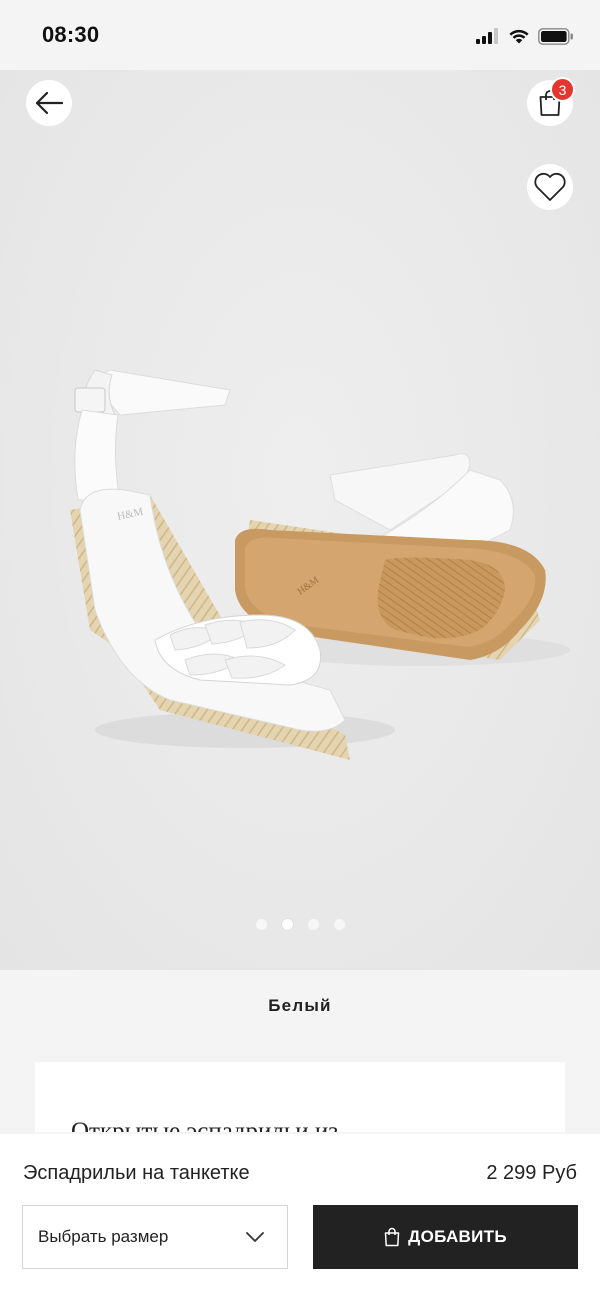 This screenshot has width=600, height=1297. I want to click on shopping-bag-icon, so click(392, 1237).